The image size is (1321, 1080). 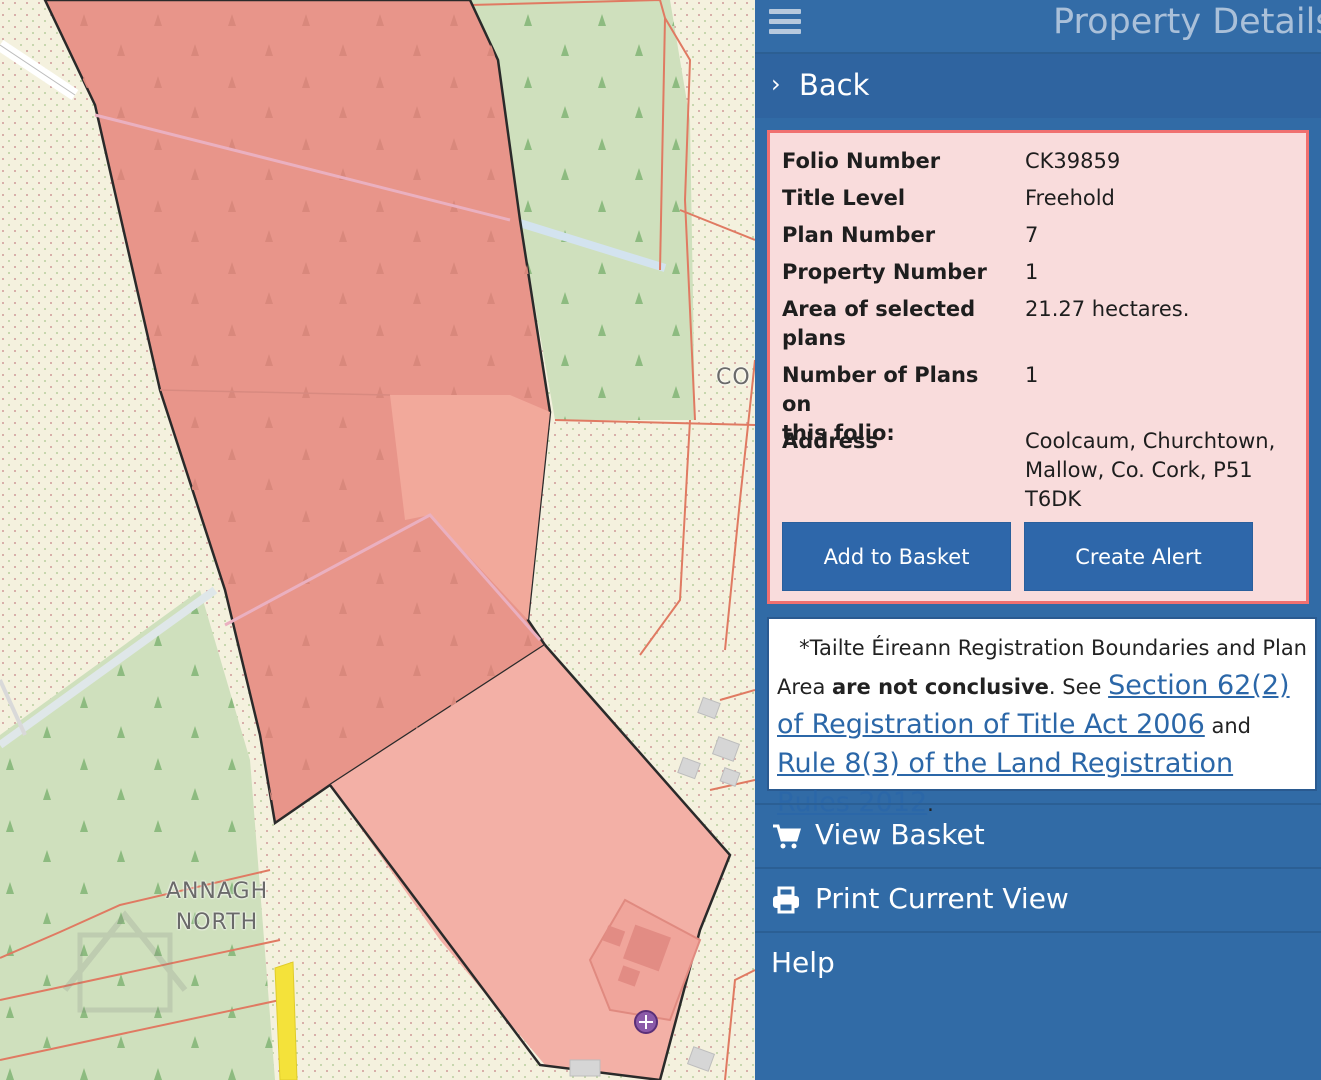 What do you see at coordinates (1038, 835) in the screenshot?
I see `view-basket-menu-item: View Basket` at bounding box center [1038, 835].